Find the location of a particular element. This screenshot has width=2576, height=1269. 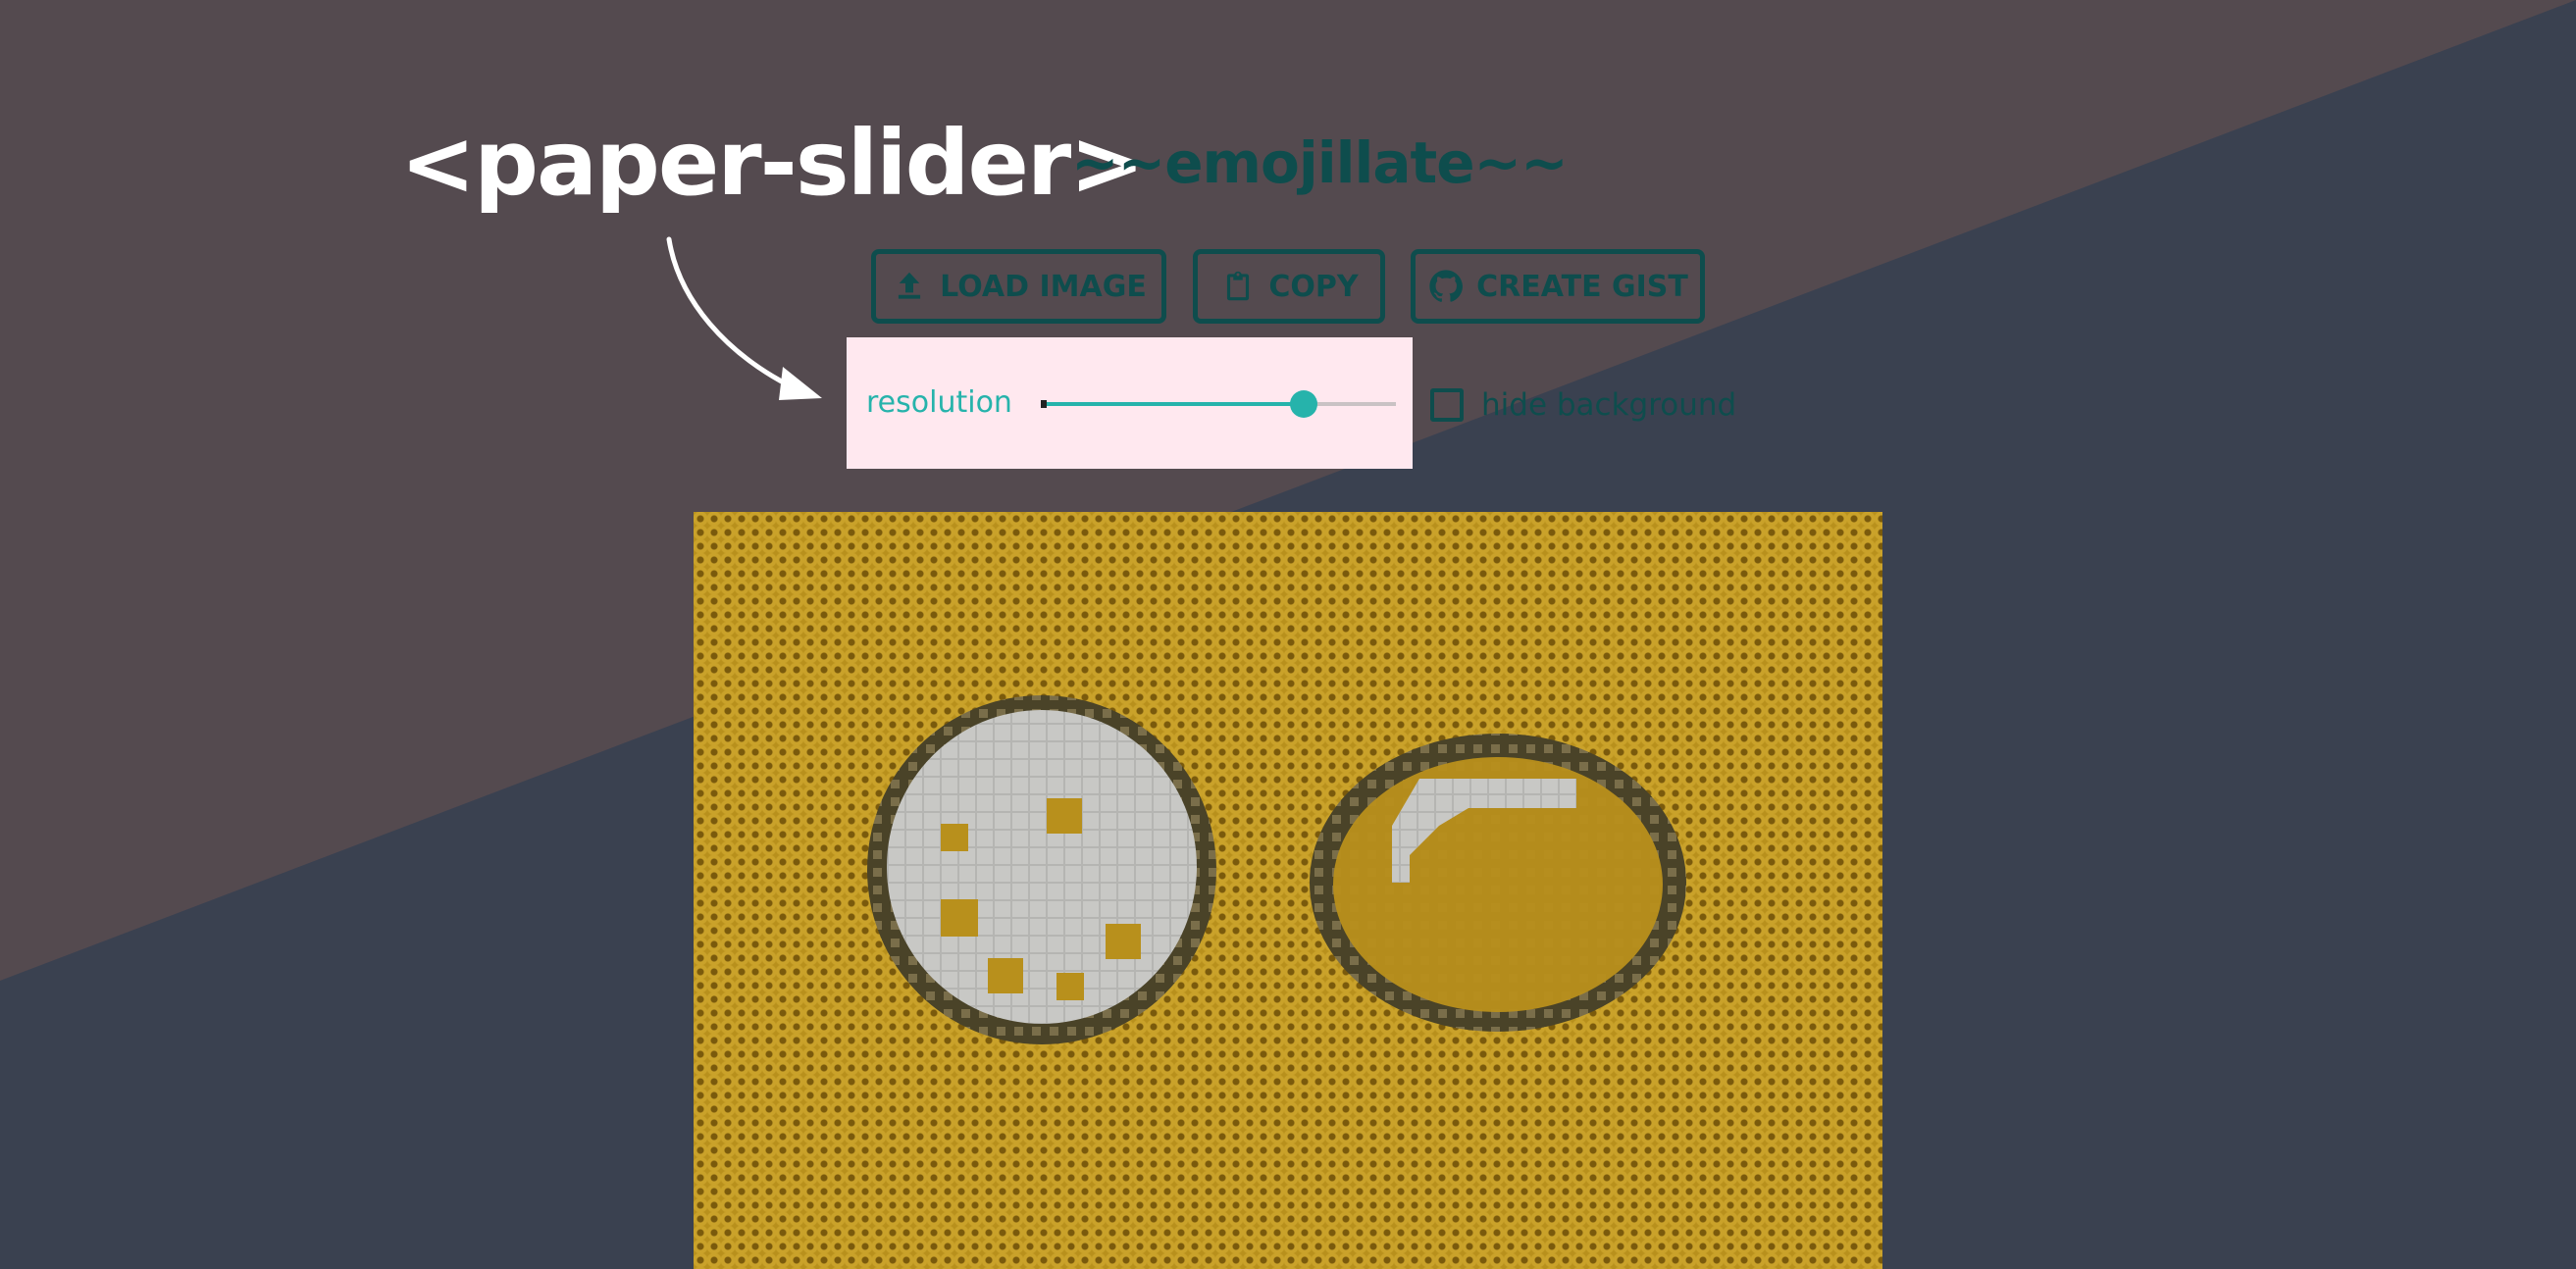

upload-icon is located at coordinates (910, 285).